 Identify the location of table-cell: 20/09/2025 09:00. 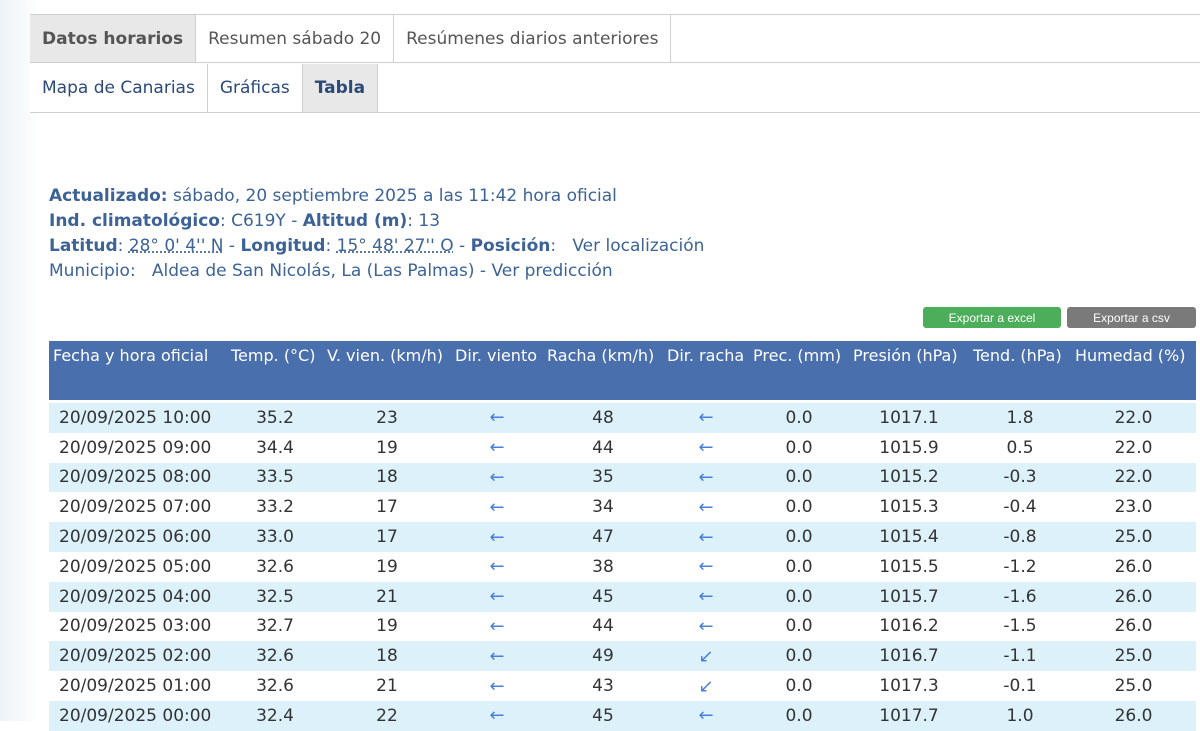
(138, 447).